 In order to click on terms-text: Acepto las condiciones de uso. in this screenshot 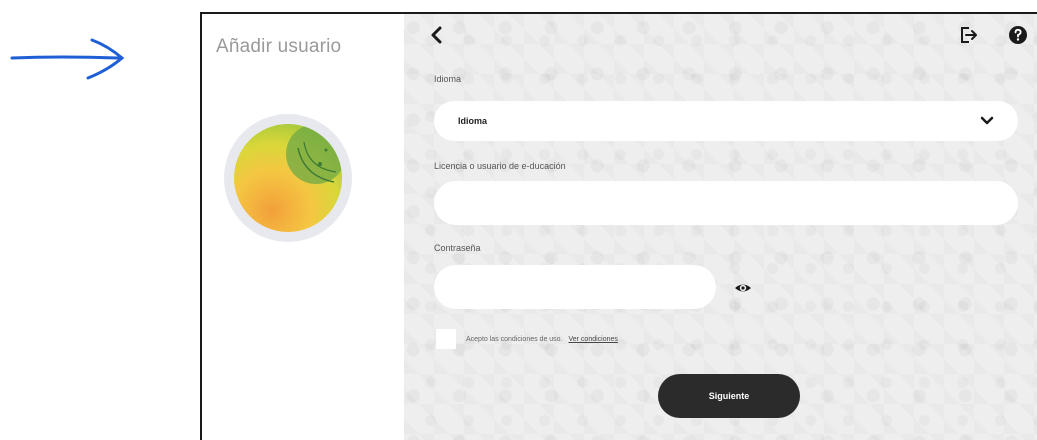, I will do `click(514, 339)`.